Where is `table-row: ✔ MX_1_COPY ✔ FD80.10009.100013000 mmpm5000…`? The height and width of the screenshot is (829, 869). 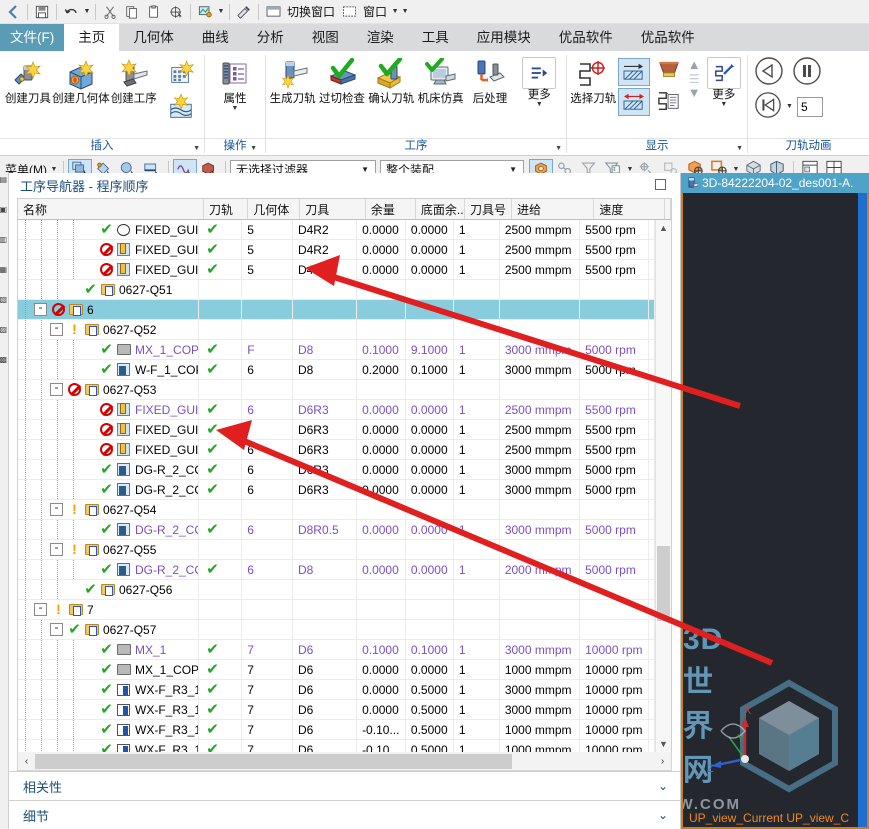 table-row: ✔ MX_1_COPY ✔ FD80.10009.100013000 mmpm5000… is located at coordinates (336, 350).